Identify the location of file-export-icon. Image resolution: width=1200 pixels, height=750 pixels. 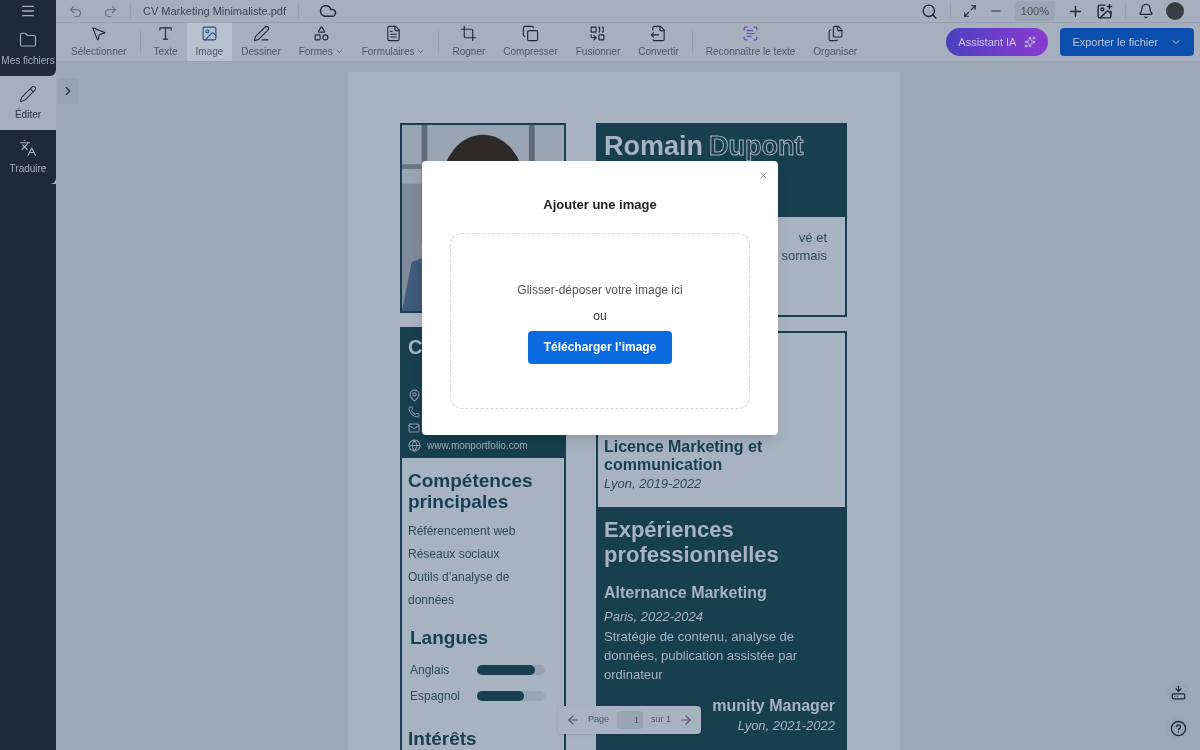
(658, 33).